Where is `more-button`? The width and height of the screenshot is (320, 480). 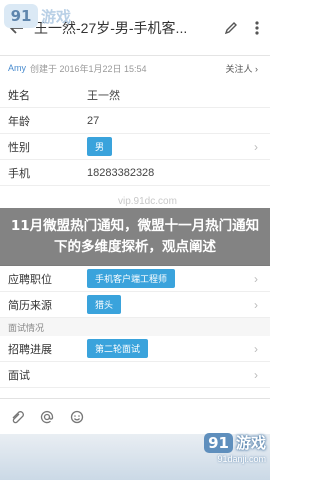 more-button is located at coordinates (257, 28).